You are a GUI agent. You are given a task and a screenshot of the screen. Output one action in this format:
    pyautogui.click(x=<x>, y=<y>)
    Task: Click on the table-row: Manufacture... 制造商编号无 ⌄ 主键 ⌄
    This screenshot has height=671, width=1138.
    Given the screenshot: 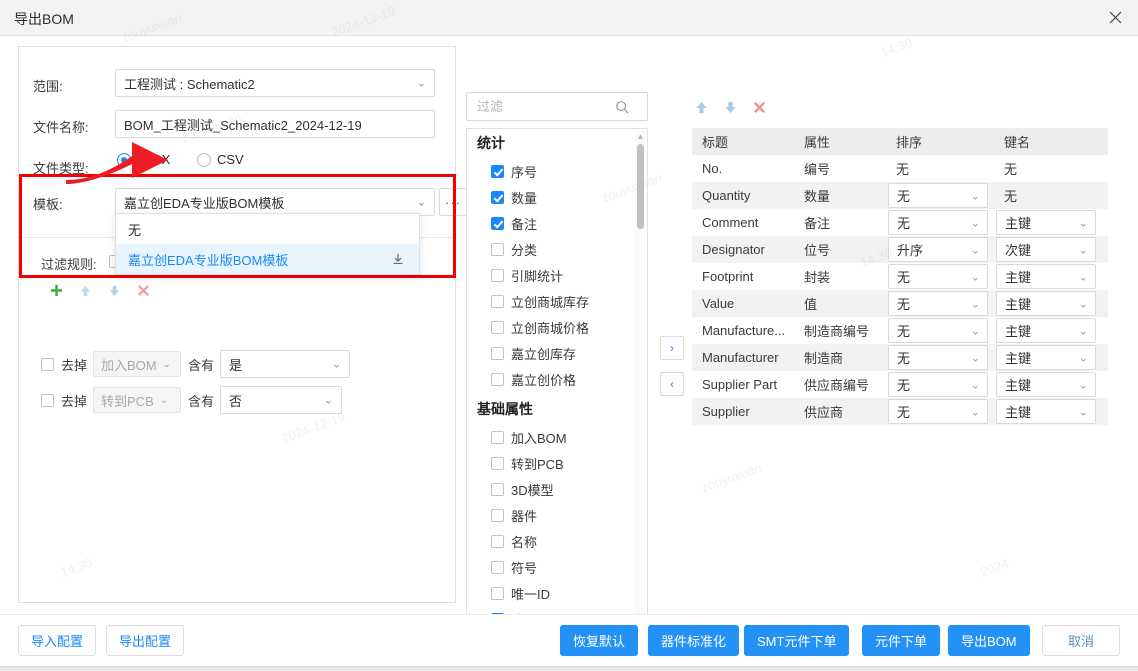 What is the action you would take?
    pyautogui.click(x=900, y=330)
    